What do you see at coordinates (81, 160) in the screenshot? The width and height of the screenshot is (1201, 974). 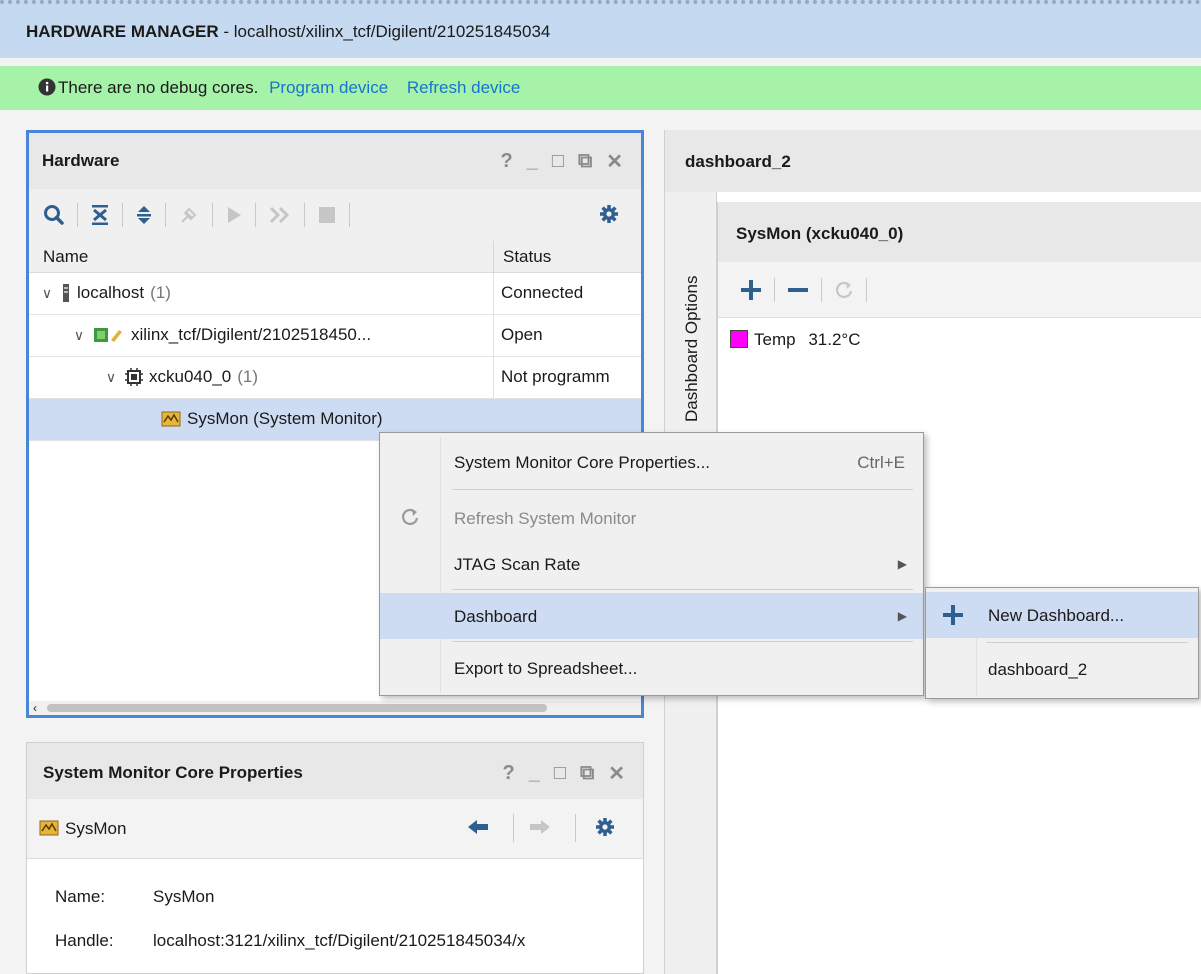 I see `hardware-panel-title: Hardware` at bounding box center [81, 160].